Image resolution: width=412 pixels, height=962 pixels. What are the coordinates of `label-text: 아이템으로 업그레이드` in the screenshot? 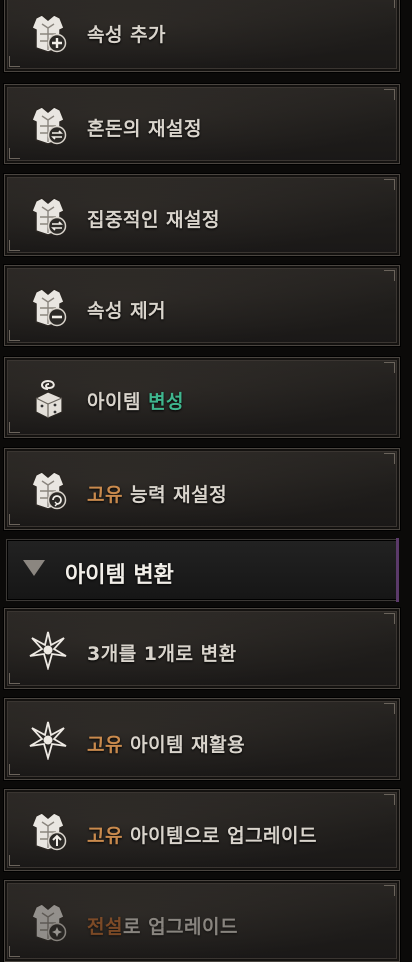 It's located at (219, 836).